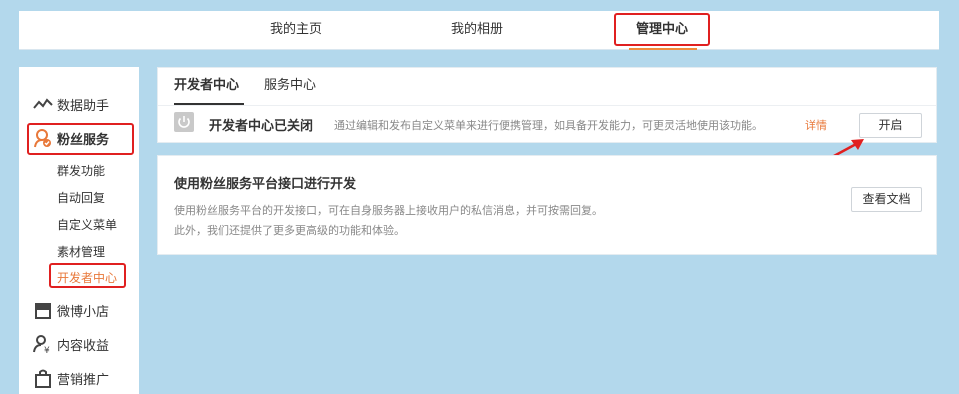 The height and width of the screenshot is (394, 959). What do you see at coordinates (261, 126) in the screenshot?
I see `developer-status-title: 开发者中心已关闭` at bounding box center [261, 126].